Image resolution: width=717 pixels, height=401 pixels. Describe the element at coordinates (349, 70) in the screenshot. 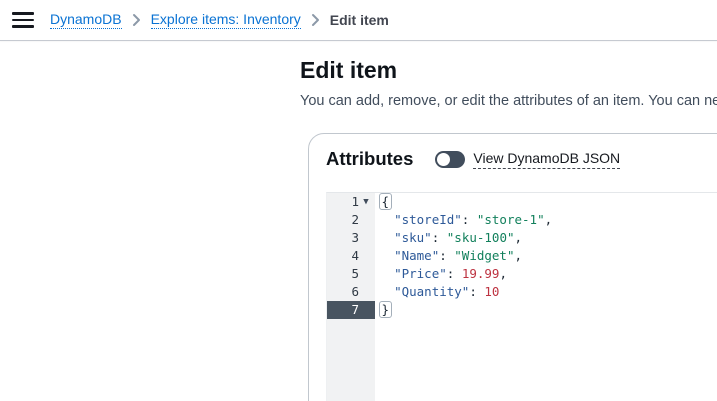

I see `page-title: Edit item` at that location.